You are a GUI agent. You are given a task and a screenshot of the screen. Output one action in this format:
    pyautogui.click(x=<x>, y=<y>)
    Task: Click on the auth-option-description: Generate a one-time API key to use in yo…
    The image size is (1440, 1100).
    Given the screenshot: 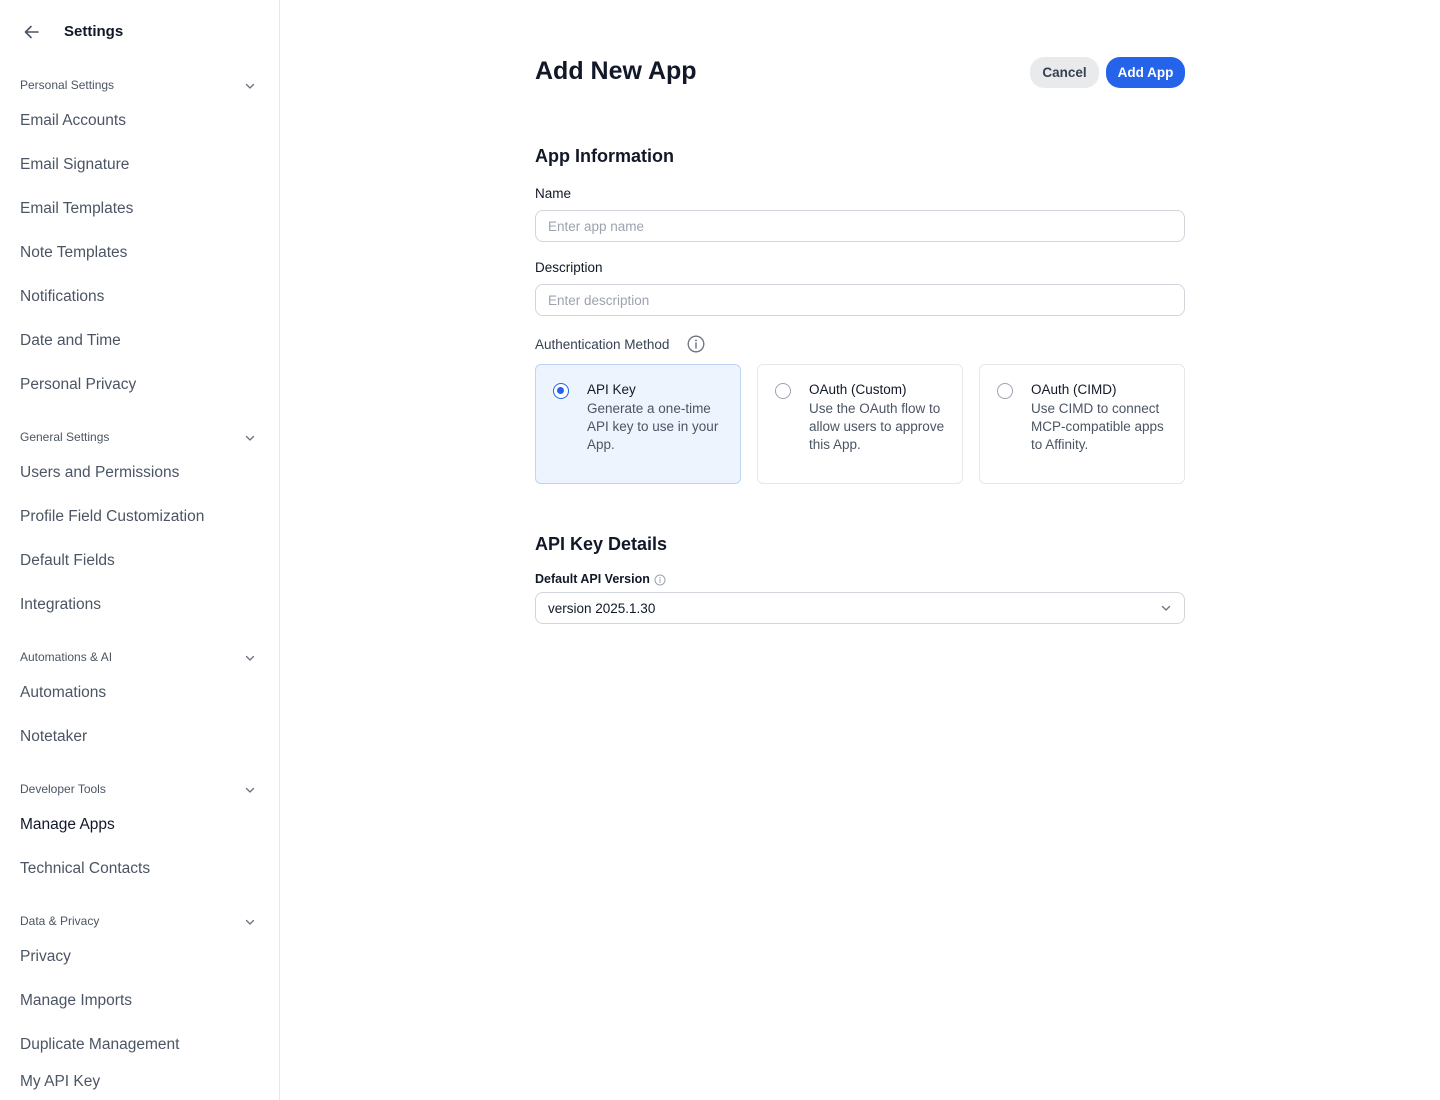 What is the action you would take?
    pyautogui.click(x=653, y=426)
    